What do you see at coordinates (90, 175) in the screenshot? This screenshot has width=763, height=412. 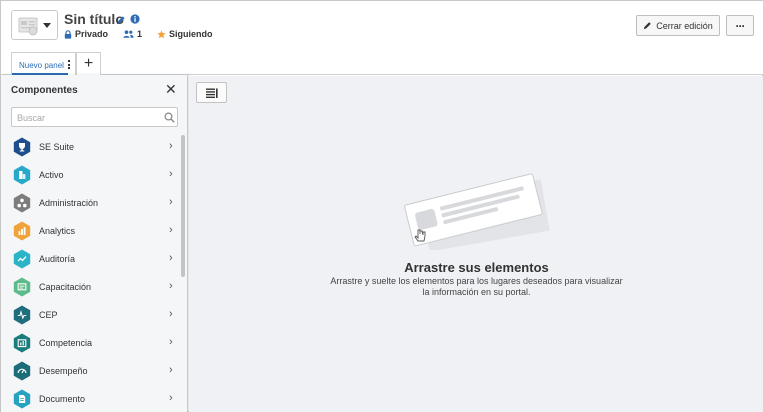 I see `component-item-2: Activo ›` at bounding box center [90, 175].